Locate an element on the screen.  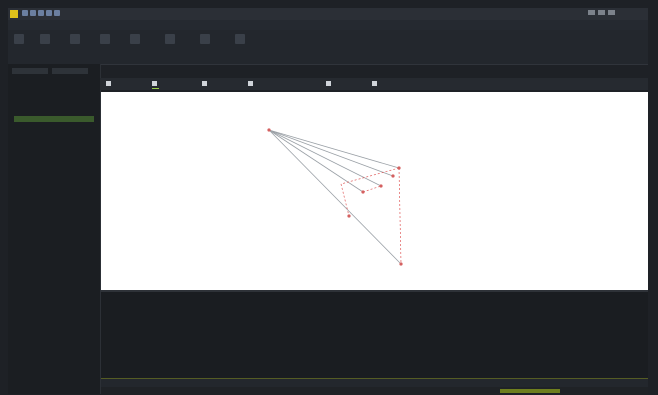
status-indicator is located at coordinates (530, 391).